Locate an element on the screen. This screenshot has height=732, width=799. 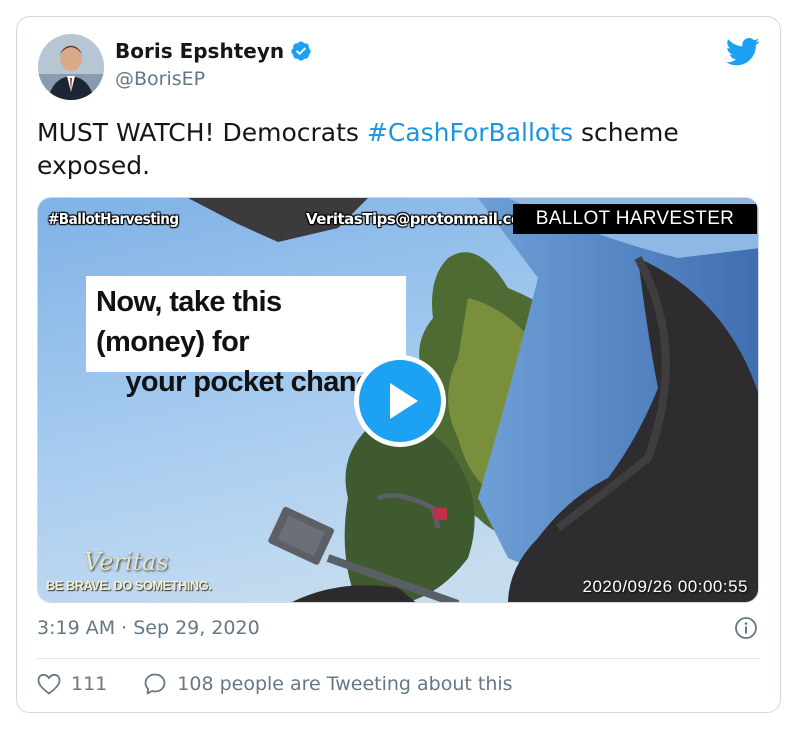
play-icon is located at coordinates (404, 401).